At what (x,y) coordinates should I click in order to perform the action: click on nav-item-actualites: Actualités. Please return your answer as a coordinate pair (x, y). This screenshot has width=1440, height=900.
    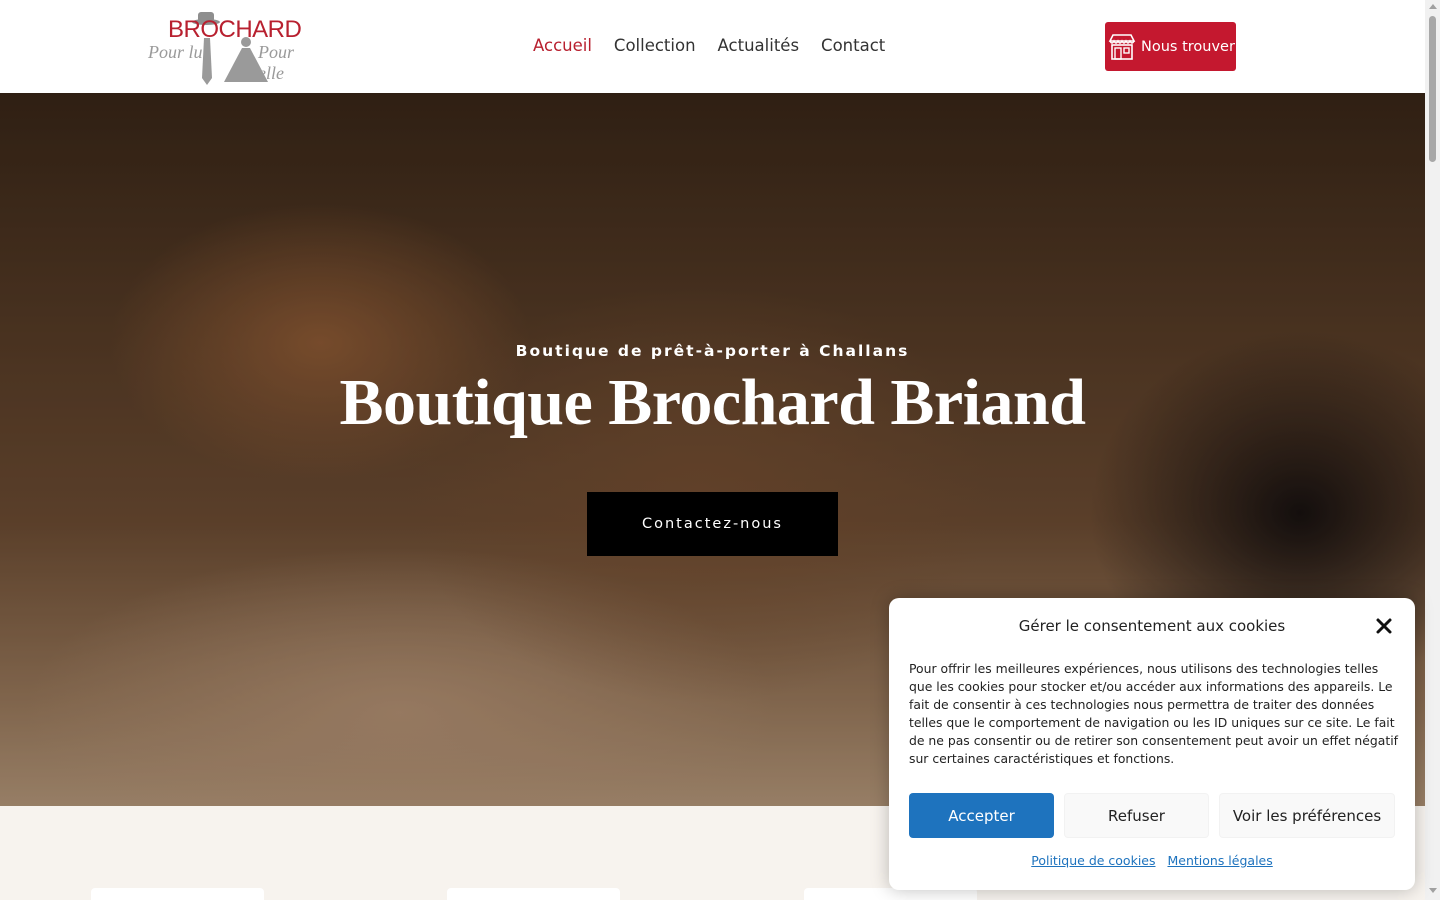
    Looking at the image, I should click on (759, 46).